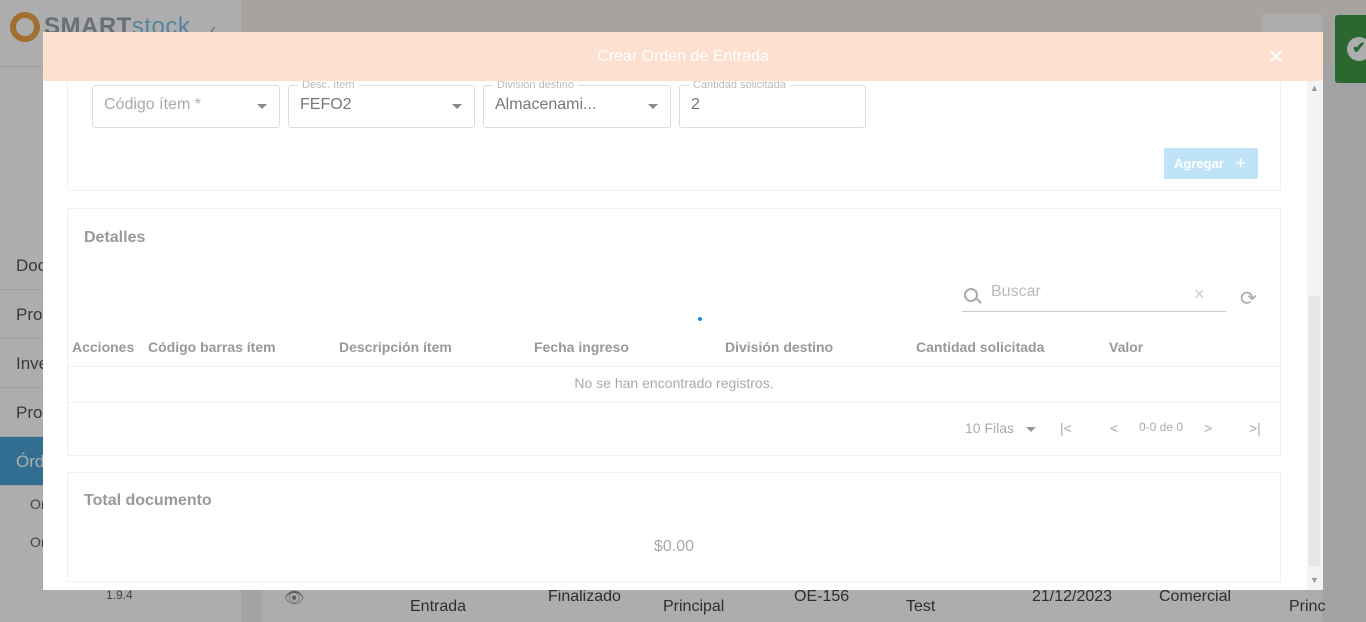 This screenshot has height=622, width=1366. Describe the element at coordinates (980, 347) in the screenshot. I see `column-header-quantity: Cantidad solicitada` at that location.